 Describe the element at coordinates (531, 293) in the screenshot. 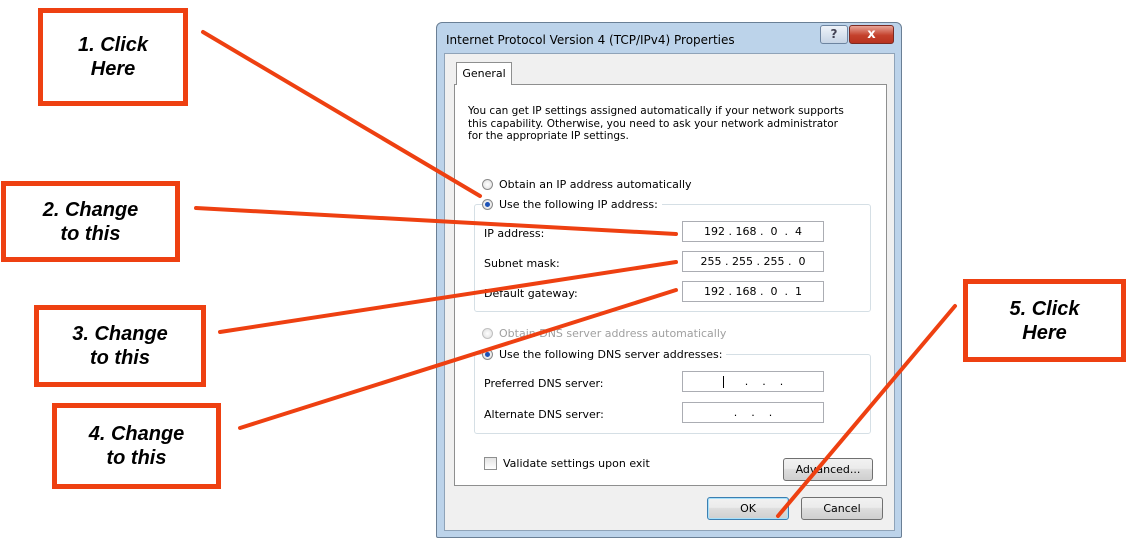

I see `default-gateway-label: Default gateway:` at that location.